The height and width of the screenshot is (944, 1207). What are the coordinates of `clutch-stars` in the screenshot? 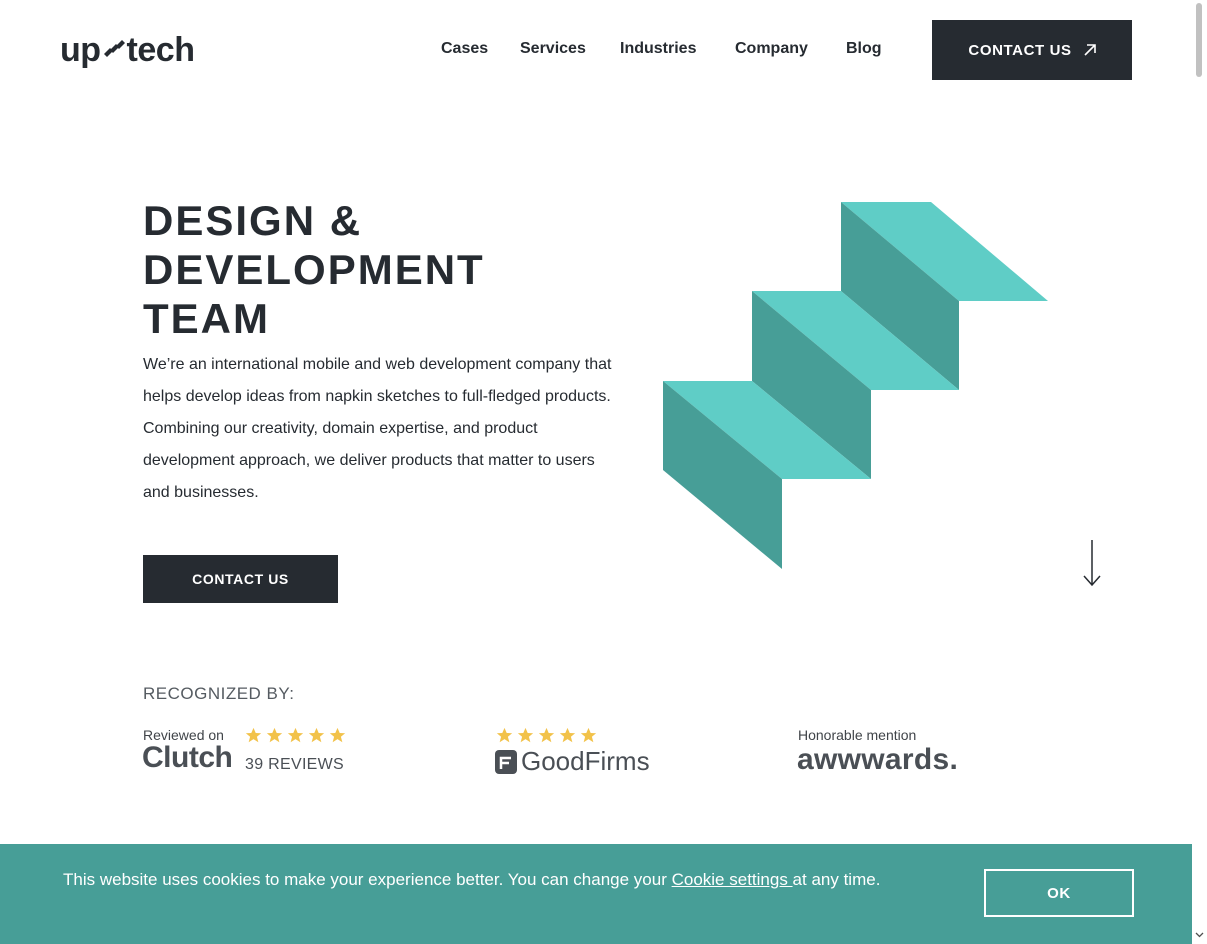 It's located at (295, 735).